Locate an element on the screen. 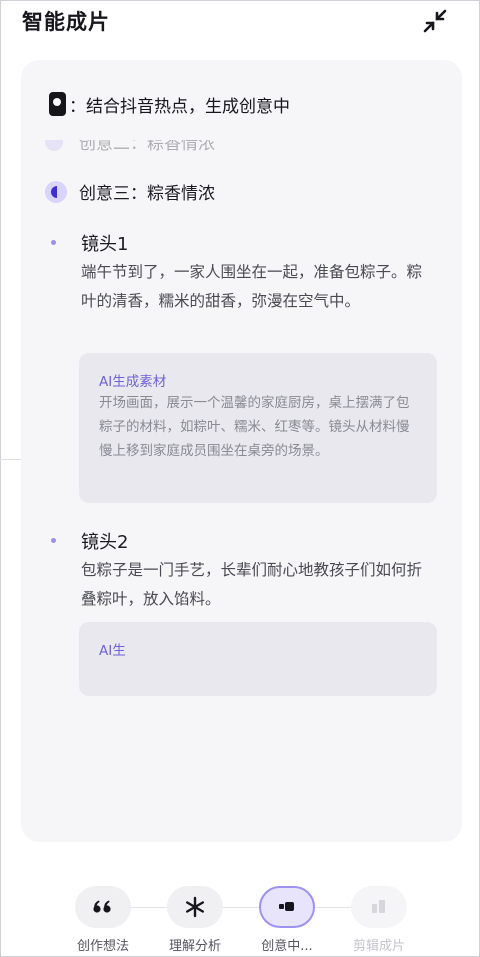  idea-icon is located at coordinates (286, 906).